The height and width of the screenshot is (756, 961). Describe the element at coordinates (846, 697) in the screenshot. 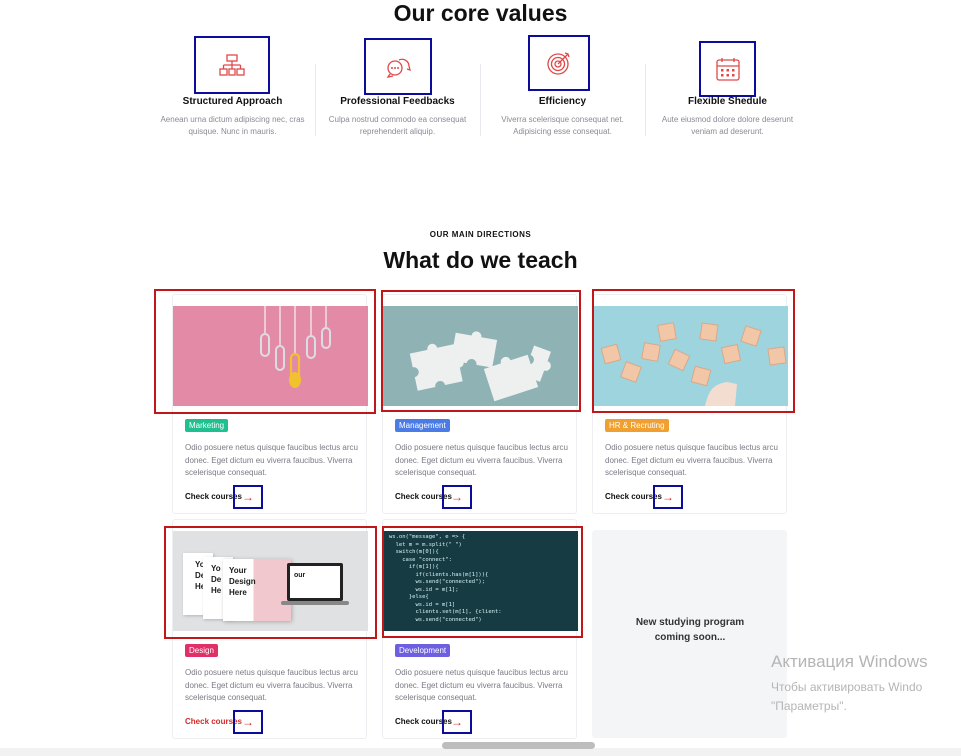

I see `windows-activation-text: Чтобы активировать Windo "Параметры".` at that location.